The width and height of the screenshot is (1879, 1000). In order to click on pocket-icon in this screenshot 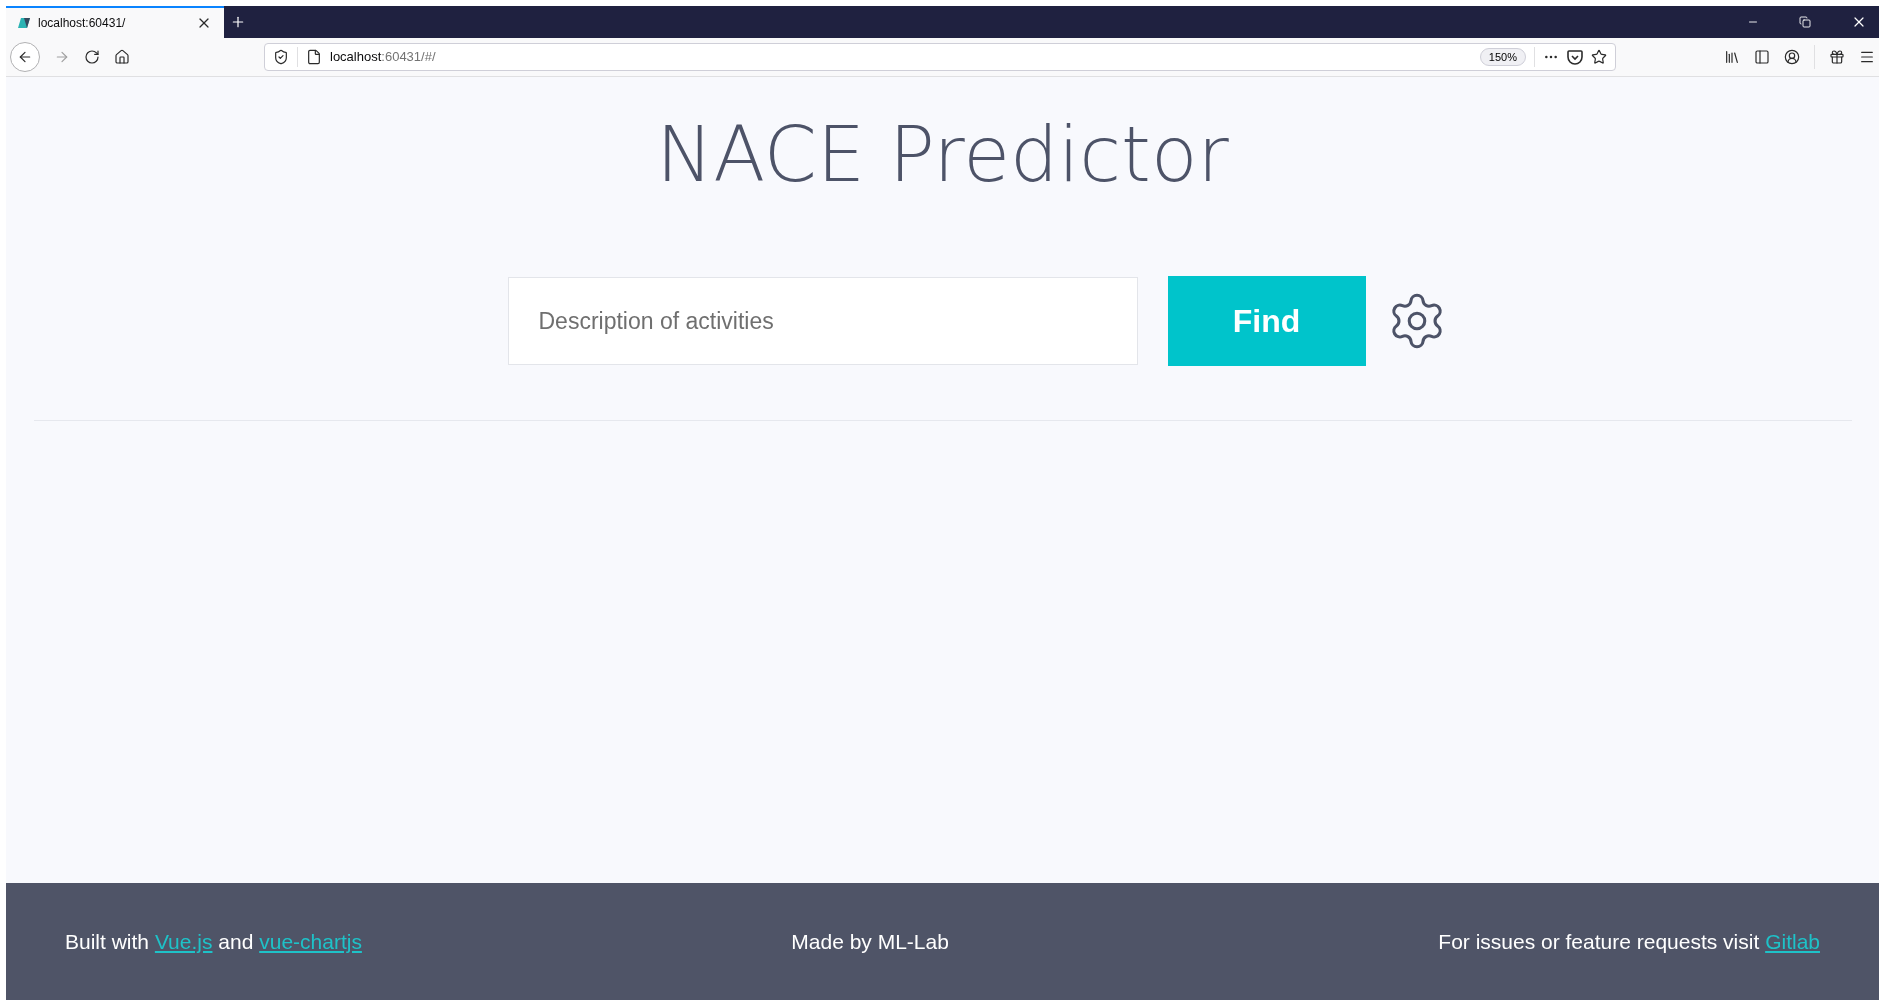, I will do `click(1575, 57)`.